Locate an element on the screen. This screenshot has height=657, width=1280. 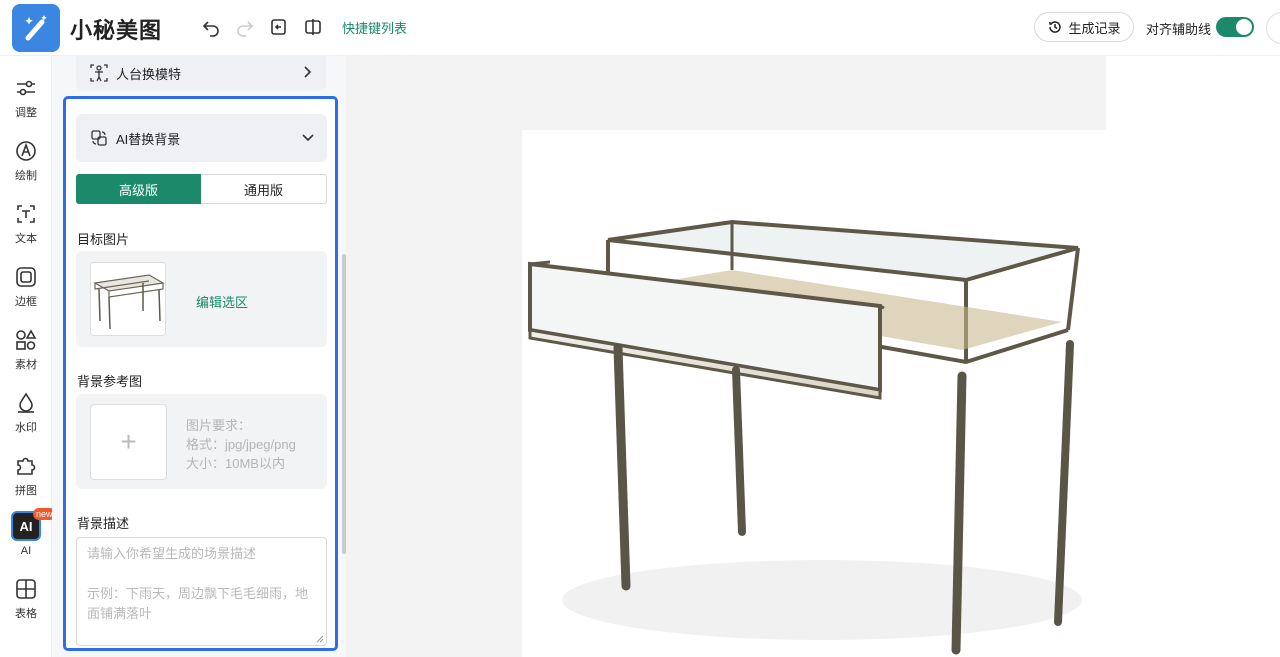
app-name: 小秘美图 is located at coordinates (116, 30).